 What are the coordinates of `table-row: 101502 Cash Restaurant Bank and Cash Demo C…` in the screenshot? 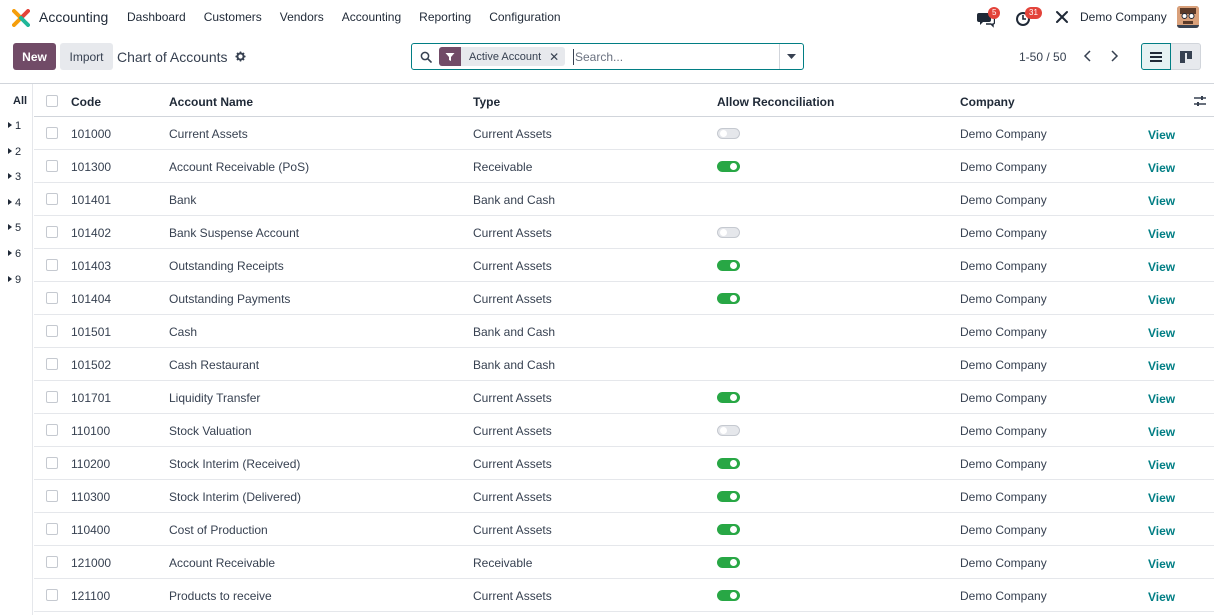 It's located at (624, 364).